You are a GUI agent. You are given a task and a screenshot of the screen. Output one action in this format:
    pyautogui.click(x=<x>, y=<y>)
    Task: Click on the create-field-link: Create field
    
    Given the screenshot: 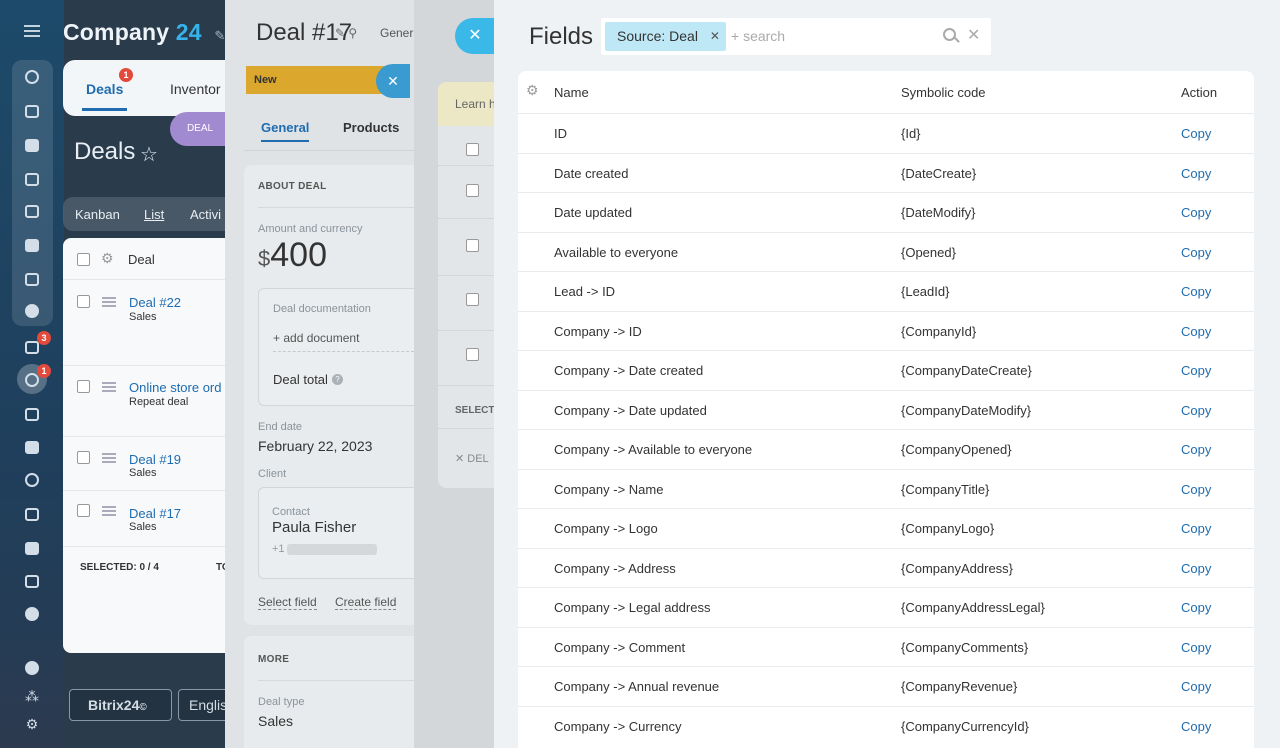 What is the action you would take?
    pyautogui.click(x=366, y=602)
    